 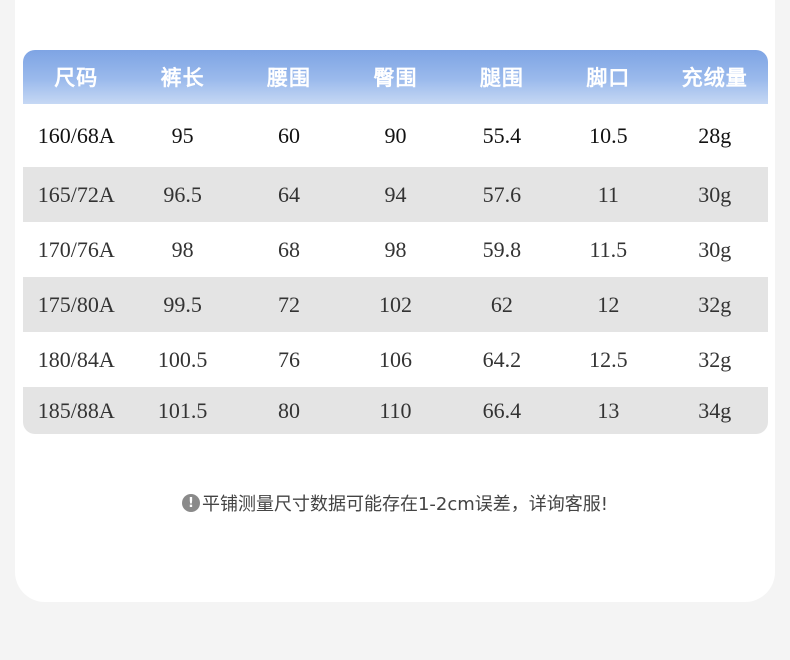 I want to click on cell-hip: 90, so click(x=395, y=135).